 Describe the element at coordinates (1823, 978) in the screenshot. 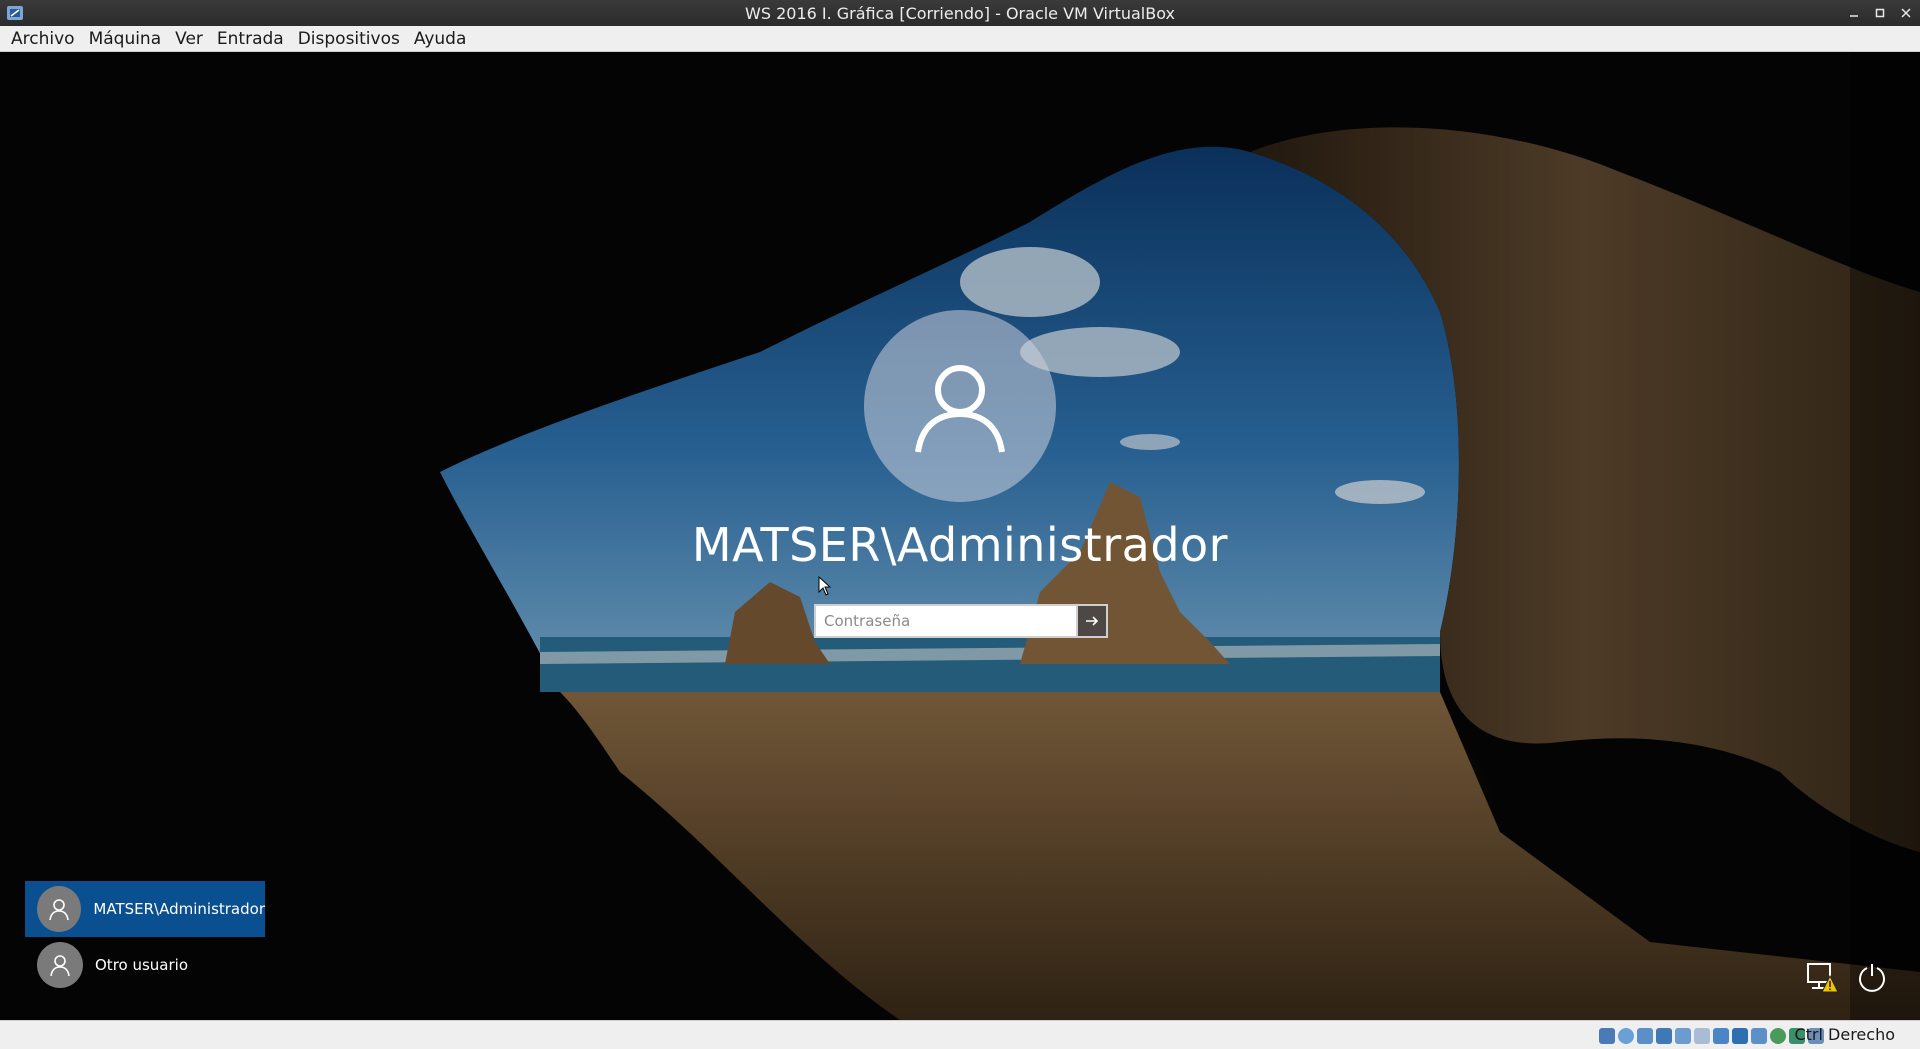

I see `network-warning-icon` at that location.